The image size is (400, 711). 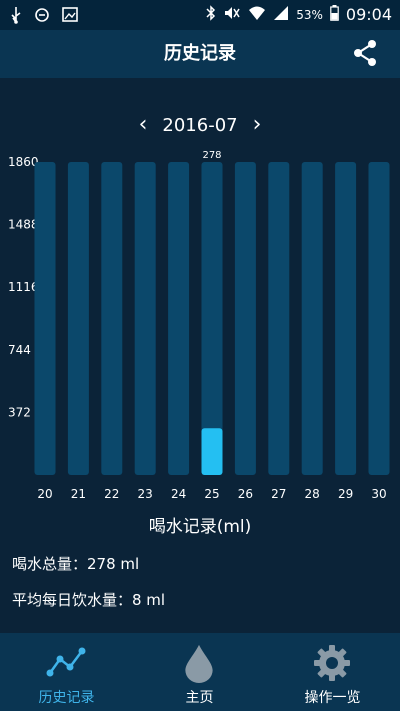 What do you see at coordinates (365, 53) in the screenshot?
I see `share-icon` at bounding box center [365, 53].